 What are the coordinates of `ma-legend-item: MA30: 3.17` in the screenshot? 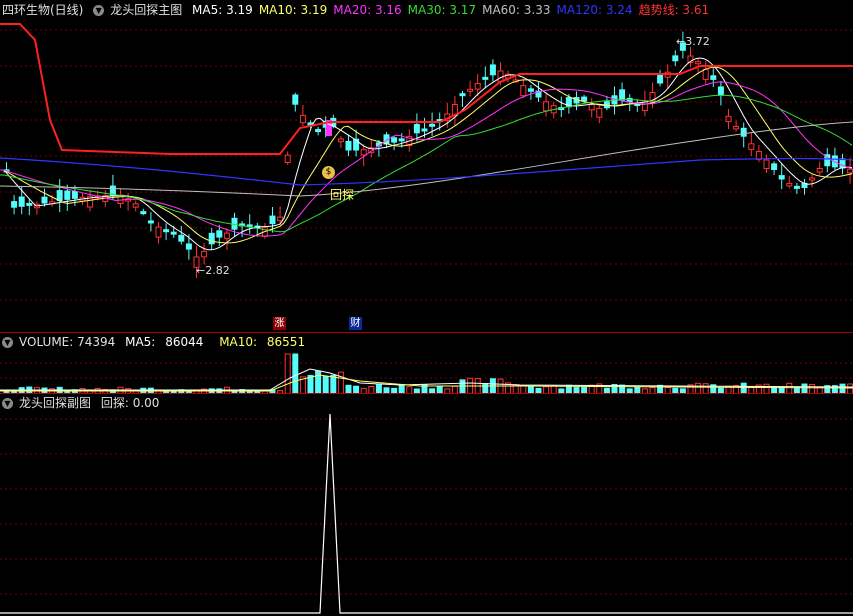 It's located at (442, 10).